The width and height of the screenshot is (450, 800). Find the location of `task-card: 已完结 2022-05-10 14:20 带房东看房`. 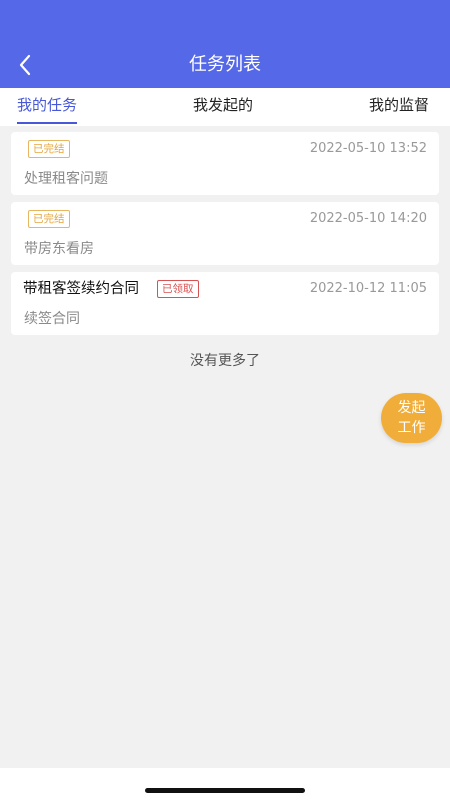

task-card: 已完结 2022-05-10 14:20 带房东看房 is located at coordinates (225, 233).